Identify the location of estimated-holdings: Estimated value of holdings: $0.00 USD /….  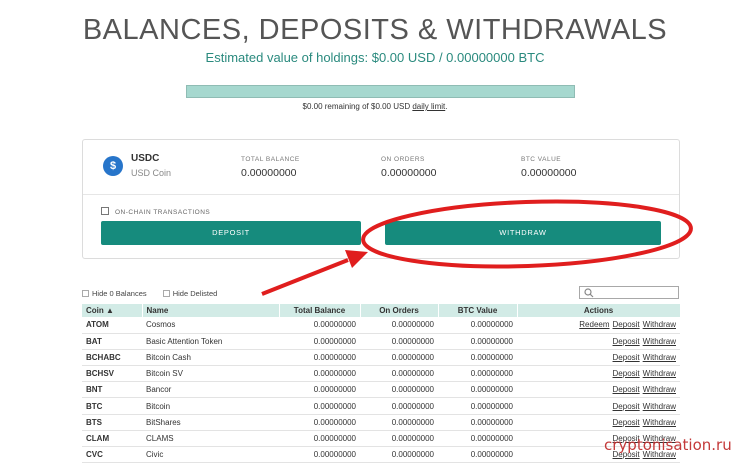
(375, 57).